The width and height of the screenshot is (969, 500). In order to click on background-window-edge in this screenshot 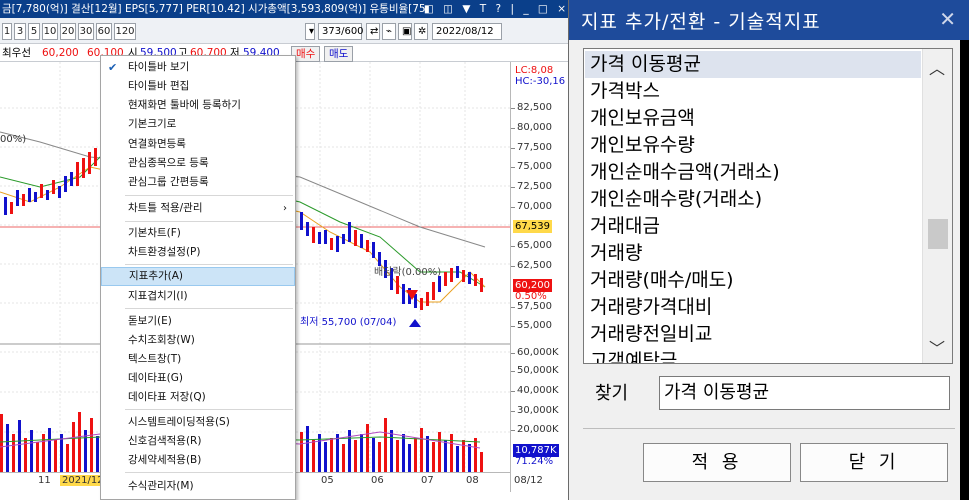, I will do `click(964, 270)`.